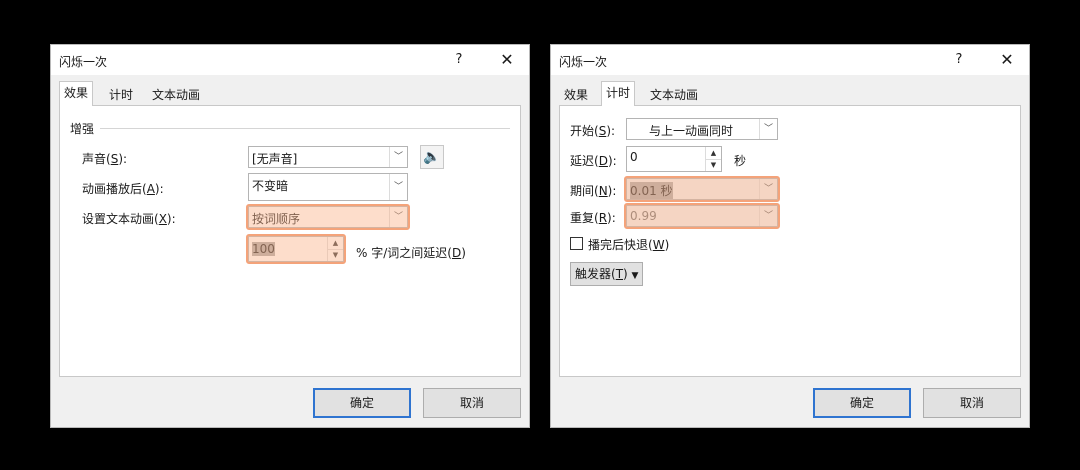  What do you see at coordinates (328, 187) in the screenshot?
I see `after-animation-combobox: 不变暗 ﹀` at bounding box center [328, 187].